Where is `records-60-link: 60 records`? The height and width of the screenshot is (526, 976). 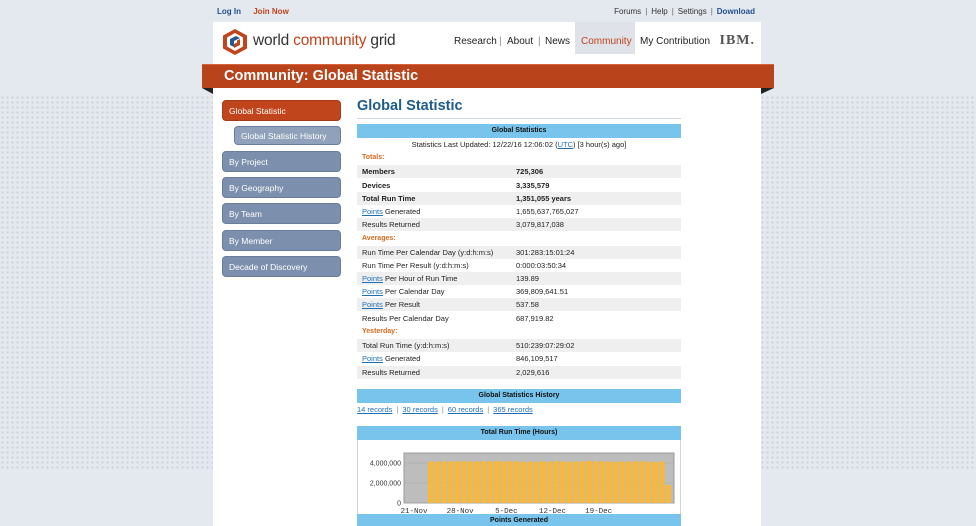 records-60-link: 60 records is located at coordinates (465, 409).